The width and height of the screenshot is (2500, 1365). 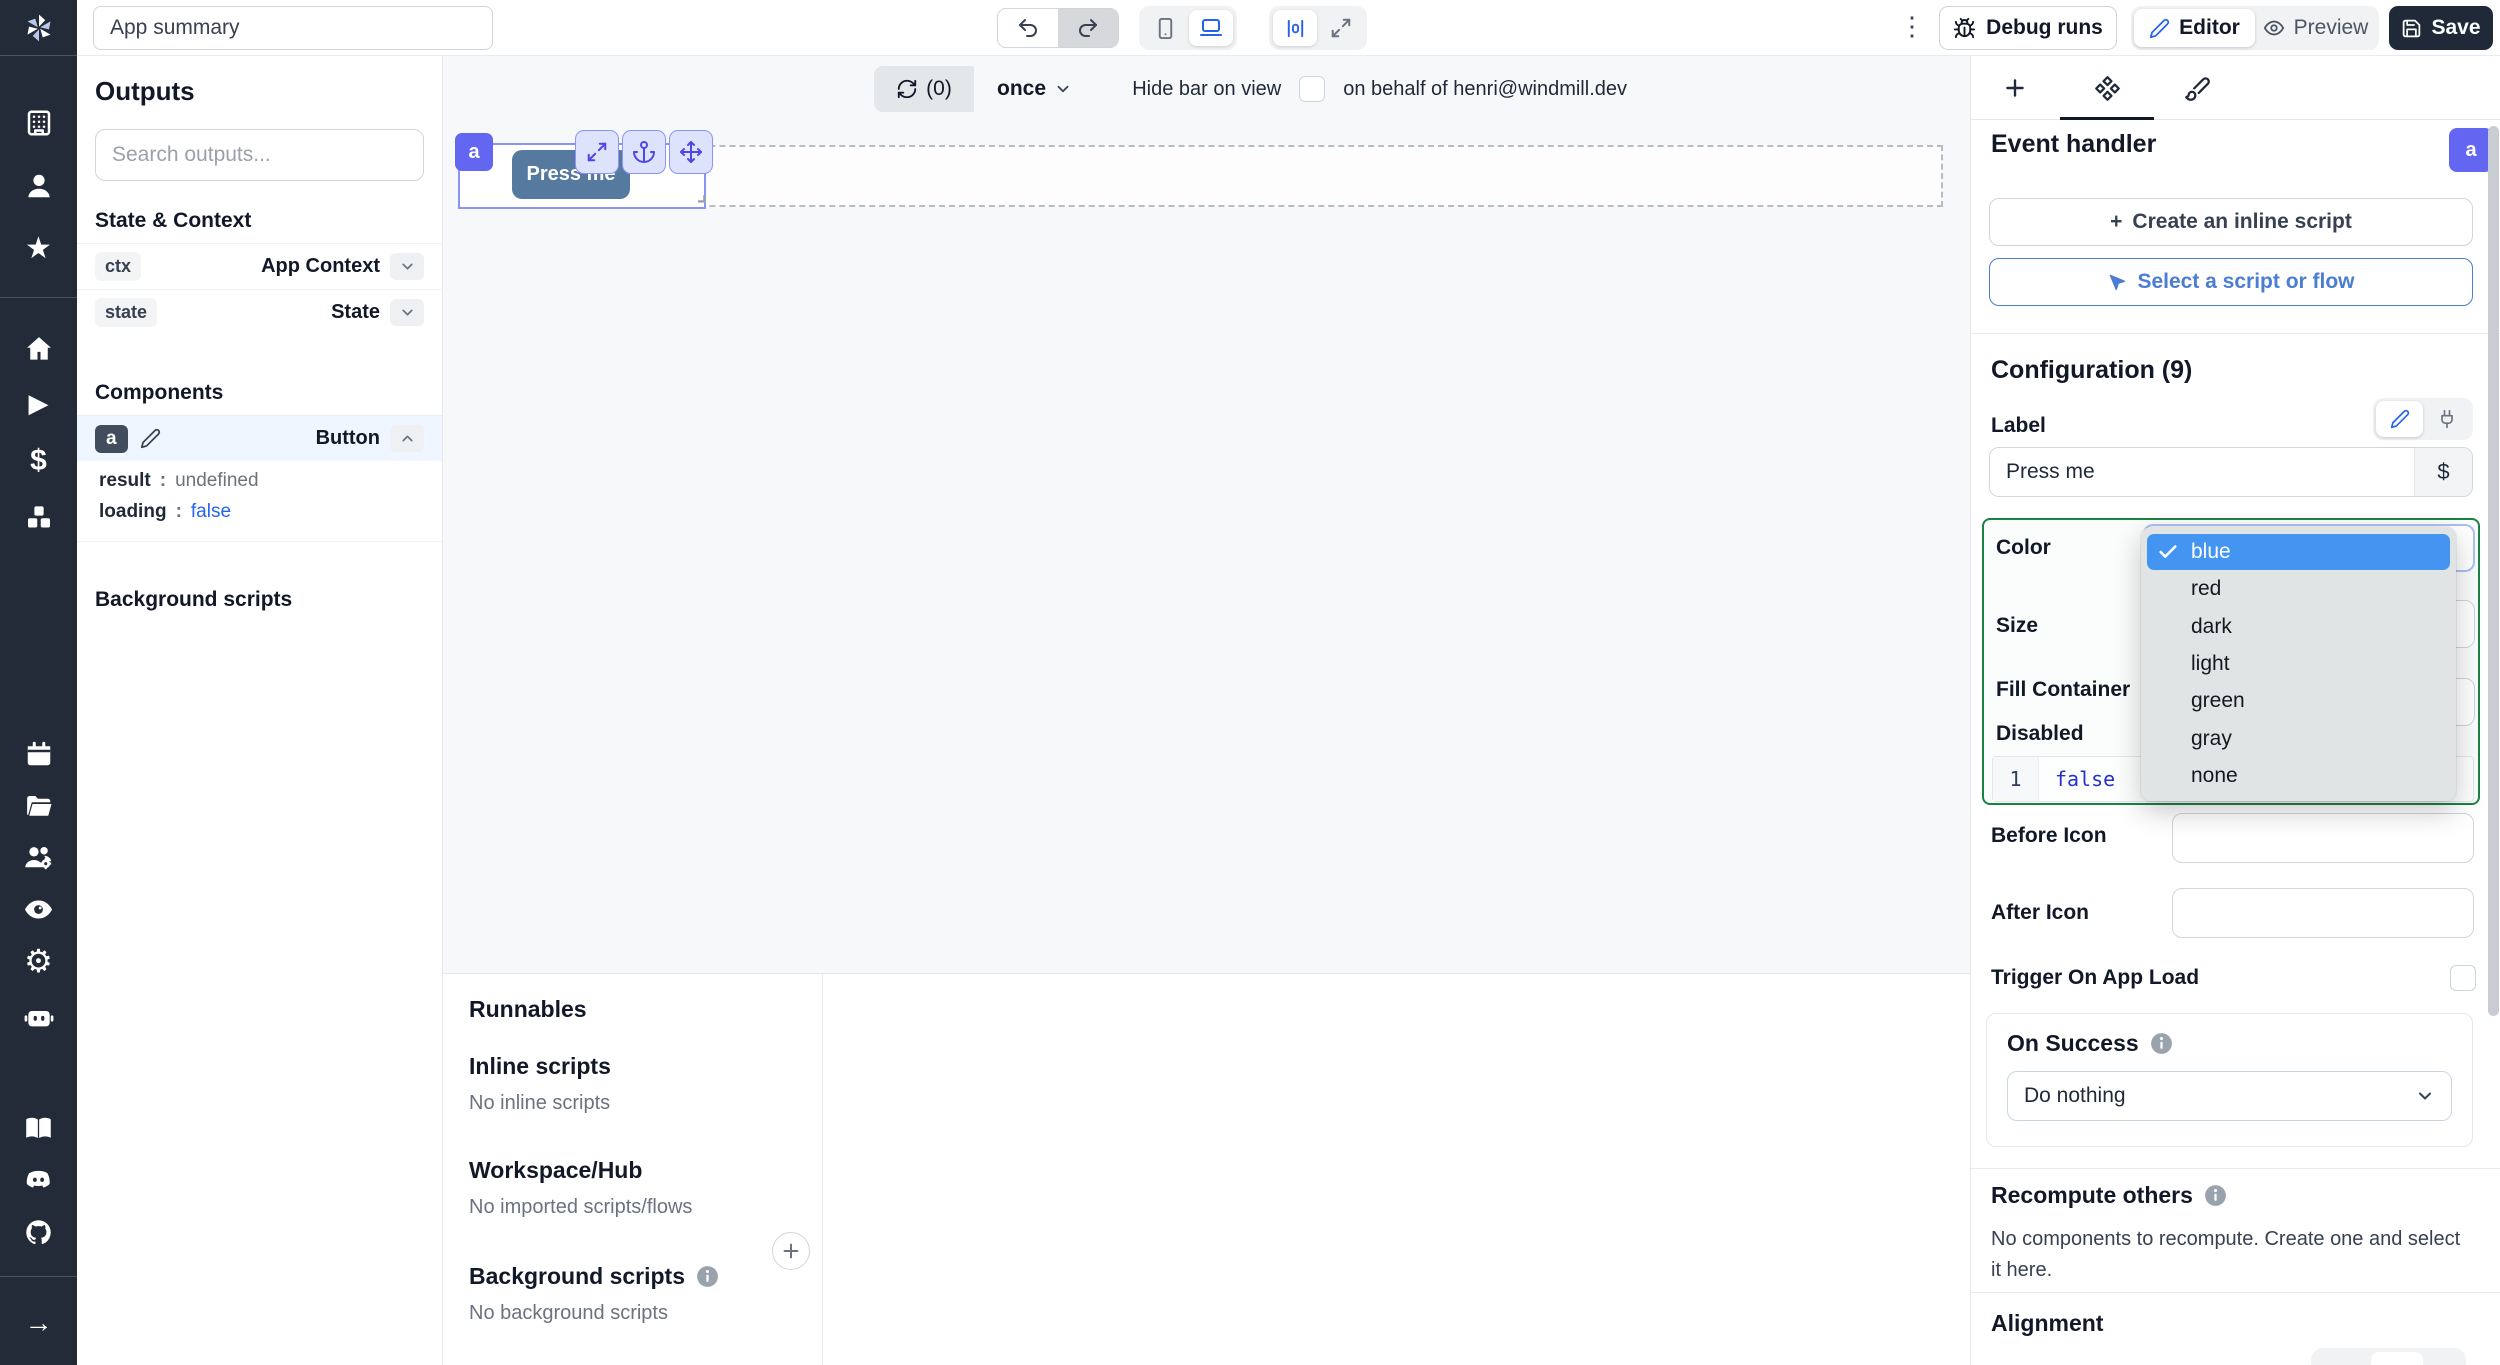 I want to click on rename-pencil-icon, so click(x=150, y=438).